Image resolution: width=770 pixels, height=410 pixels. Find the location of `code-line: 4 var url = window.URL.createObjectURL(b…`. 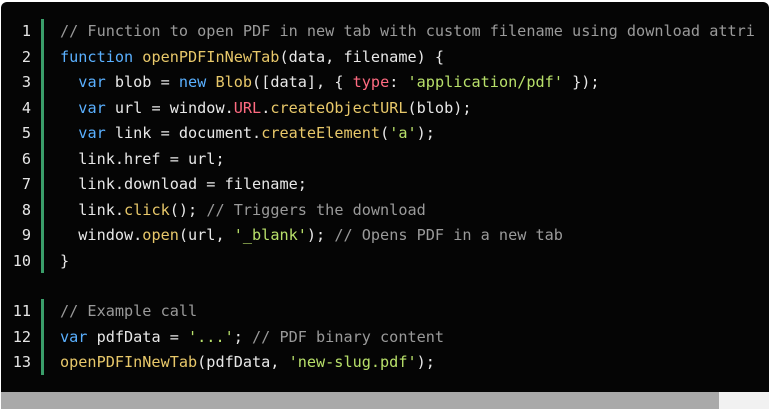

code-line: 4 var url = window.URL.createObjectURL(b… is located at coordinates (385, 109).